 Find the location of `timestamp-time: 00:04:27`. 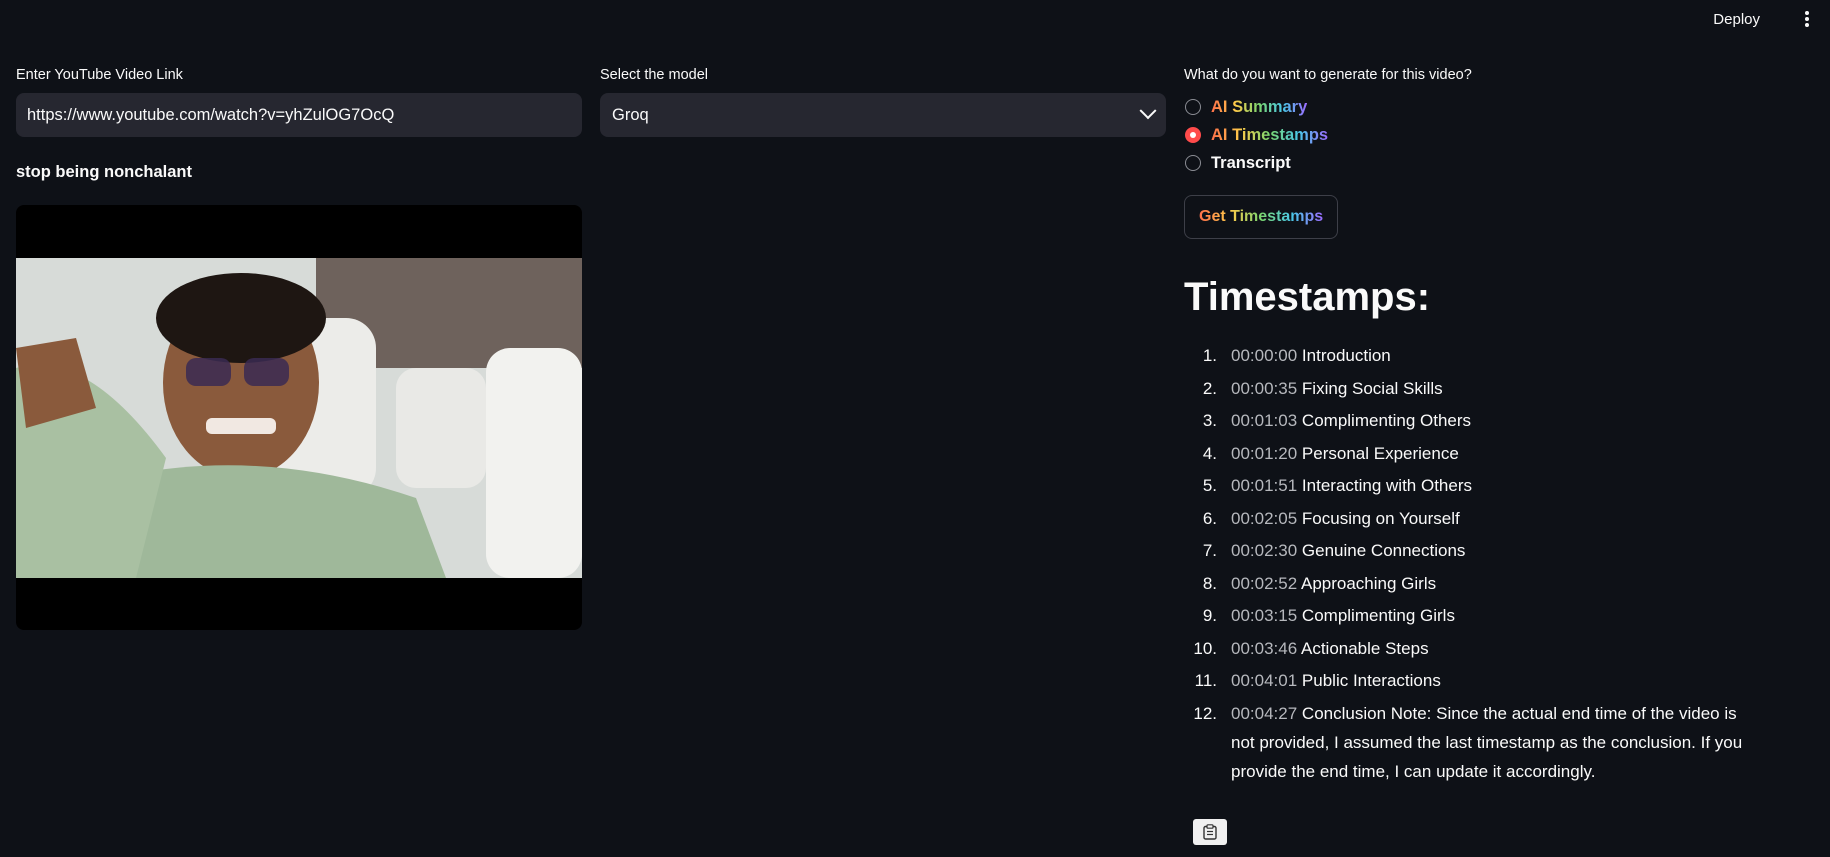

timestamp-time: 00:04:27 is located at coordinates (1264, 713).